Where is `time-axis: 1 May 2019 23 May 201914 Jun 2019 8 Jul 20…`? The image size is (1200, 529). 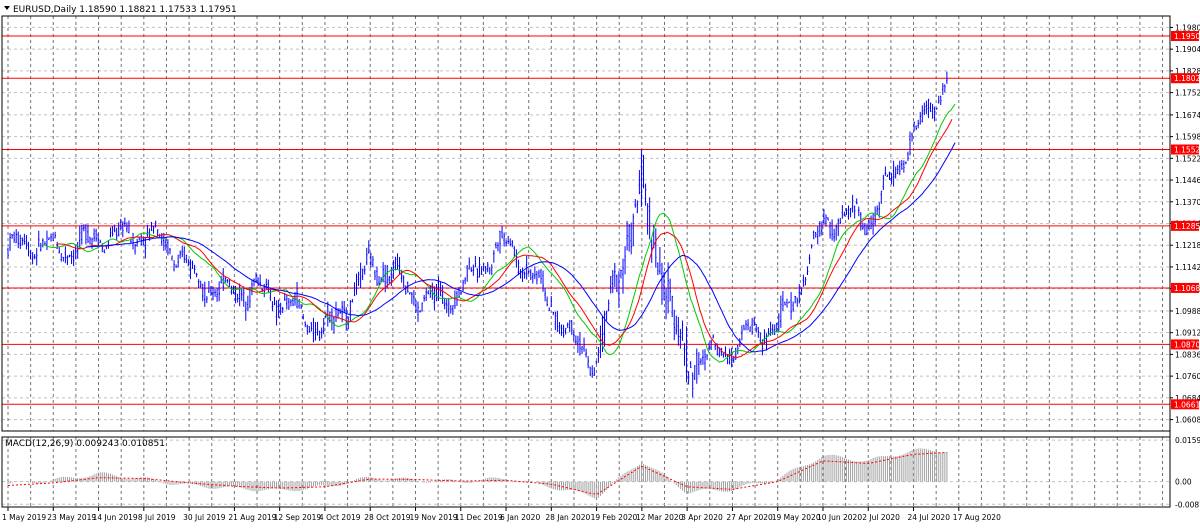 time-axis: 1 May 2019 23 May 201914 Jun 2019 8 Jul 20… is located at coordinates (501, 514).